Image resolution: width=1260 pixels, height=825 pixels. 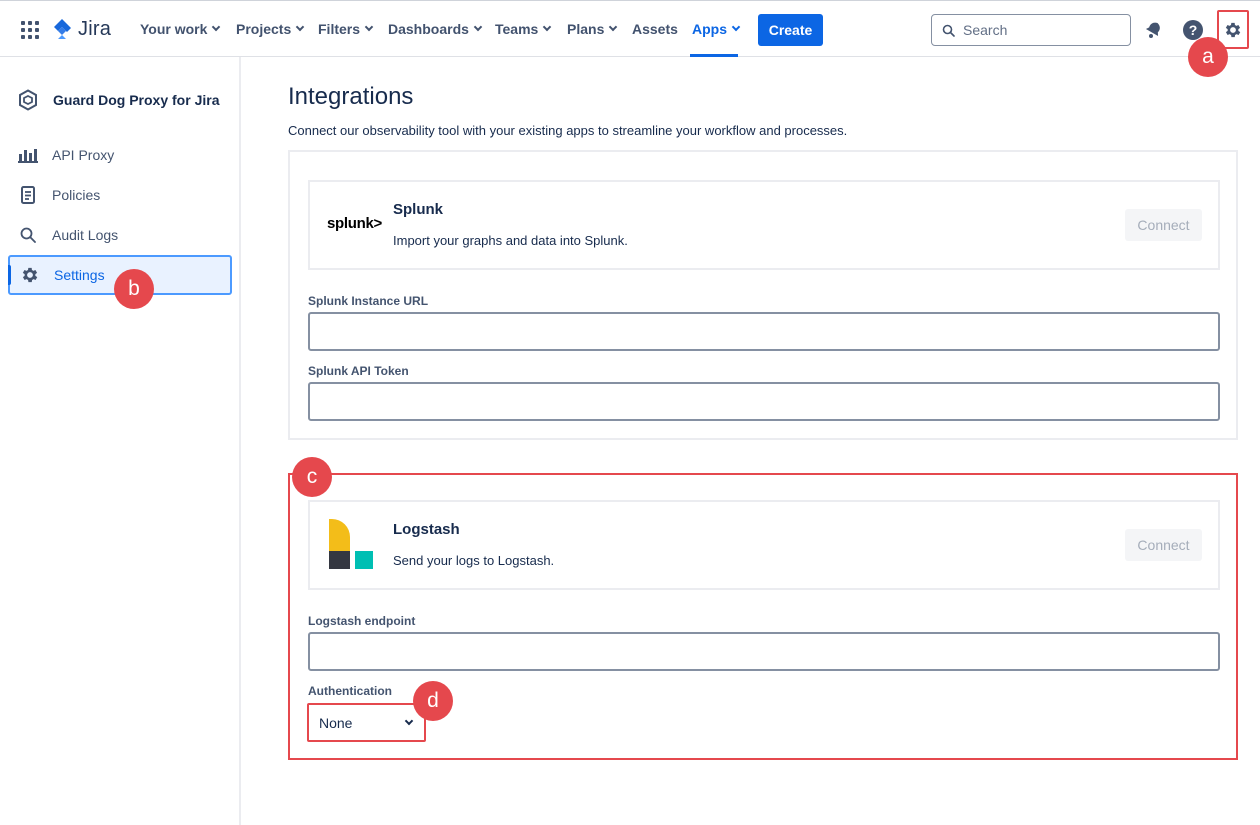 I want to click on sidebar-app-title: Guard Dog Proxy for Jira, so click(x=136, y=100).